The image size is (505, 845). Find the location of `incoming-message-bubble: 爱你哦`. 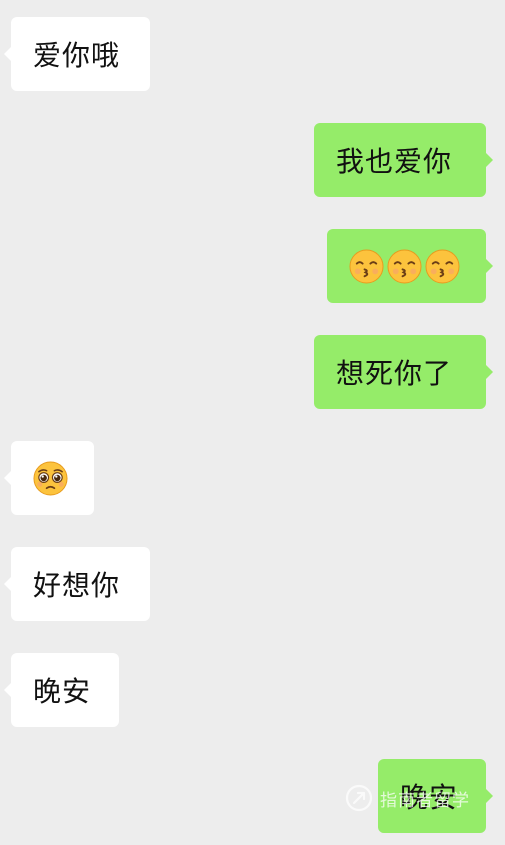

incoming-message-bubble: 爱你哦 is located at coordinates (77, 54).